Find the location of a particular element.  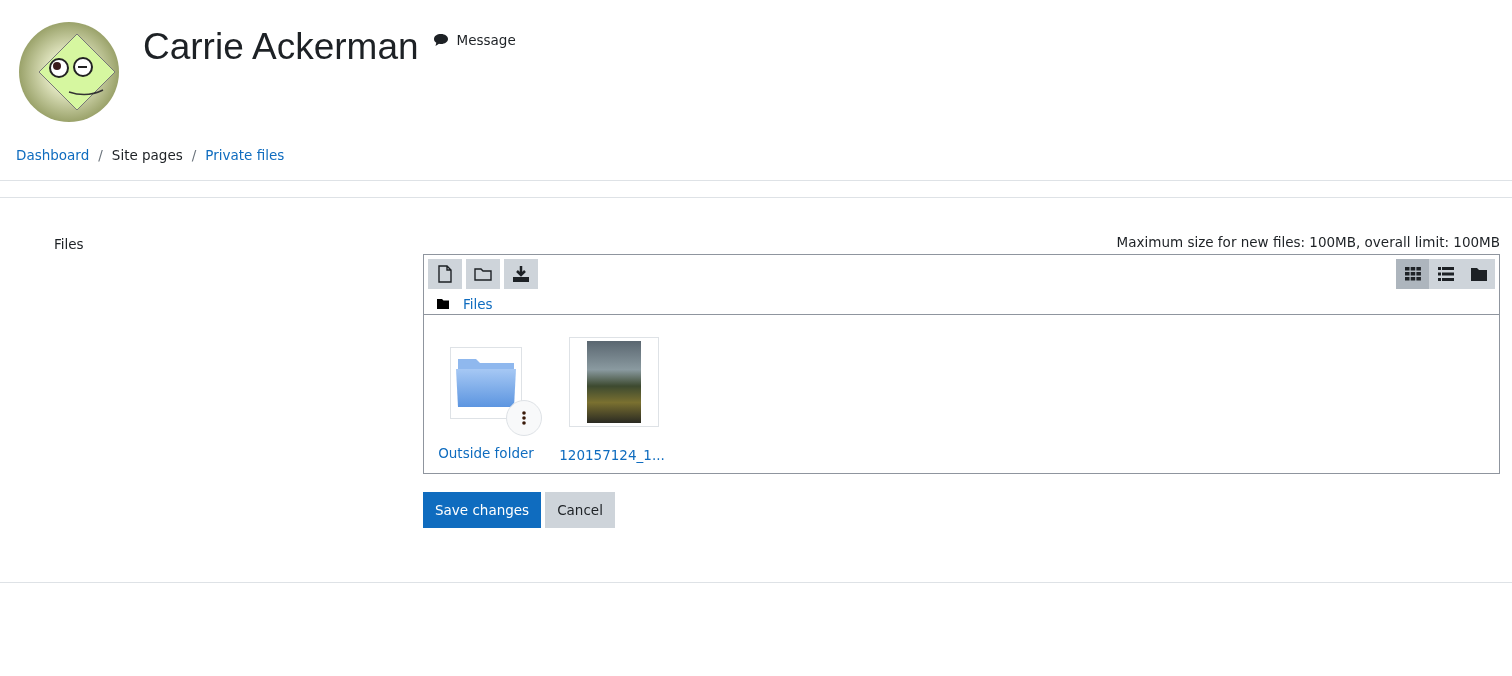

file-icon is located at coordinates (445, 274).